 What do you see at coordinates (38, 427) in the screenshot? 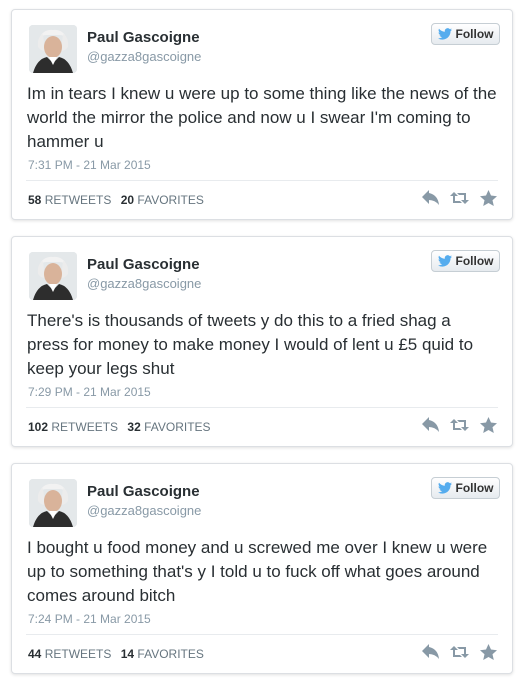
I see `retweet-count: 102` at bounding box center [38, 427].